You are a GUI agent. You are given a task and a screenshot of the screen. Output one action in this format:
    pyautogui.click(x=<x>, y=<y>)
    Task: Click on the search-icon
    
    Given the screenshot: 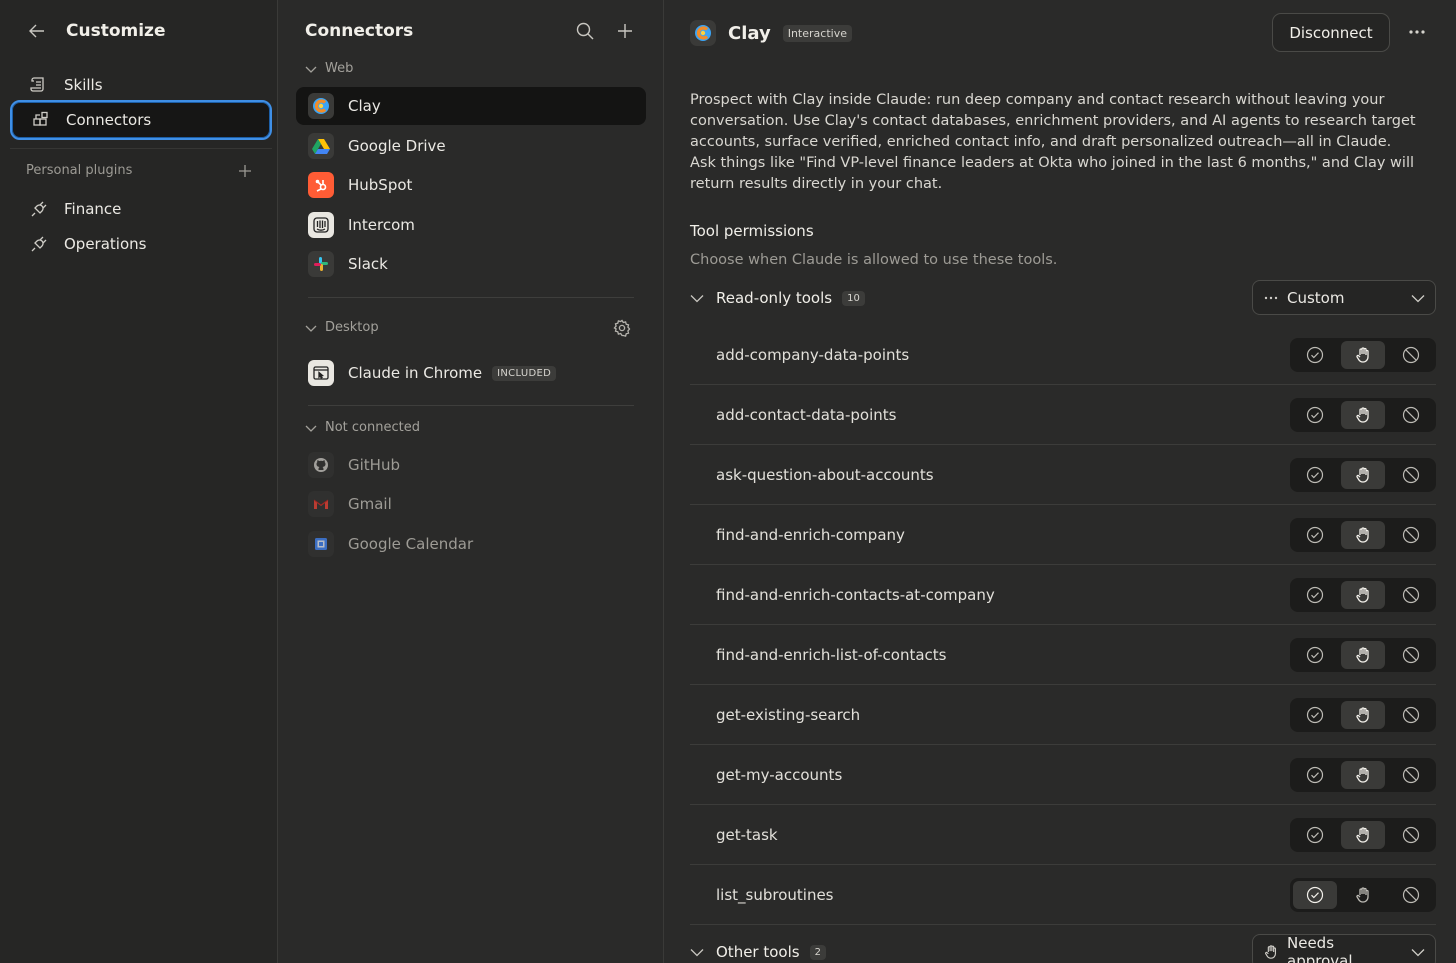 What is the action you would take?
    pyautogui.click(x=585, y=31)
    